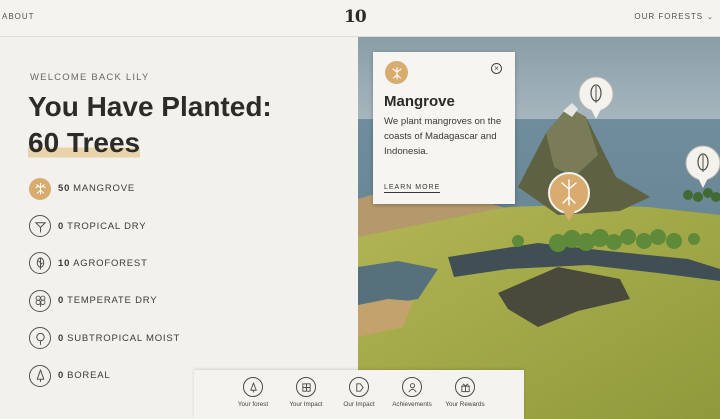  Describe the element at coordinates (84, 143) in the screenshot. I see `tree-count: 60 Trees` at that location.